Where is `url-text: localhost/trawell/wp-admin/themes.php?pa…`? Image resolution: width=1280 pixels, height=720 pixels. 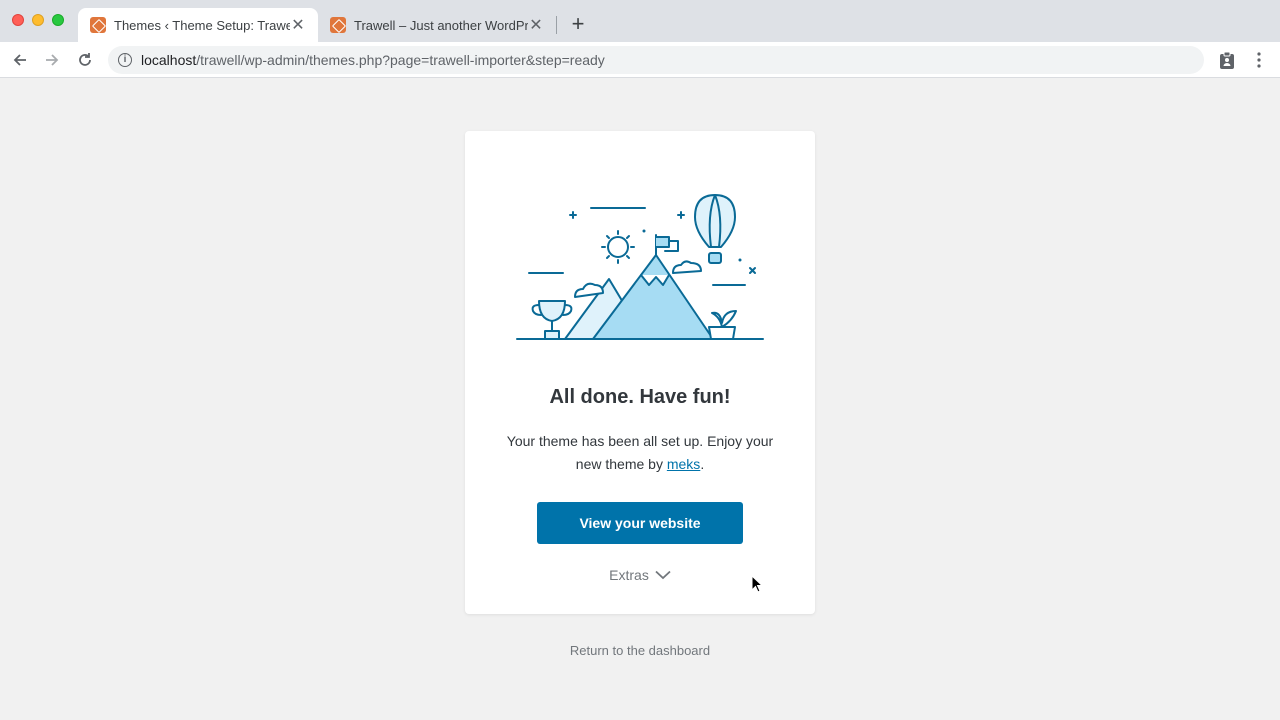
url-text: localhost/trawell/wp-admin/themes.php?pa… is located at coordinates (373, 60).